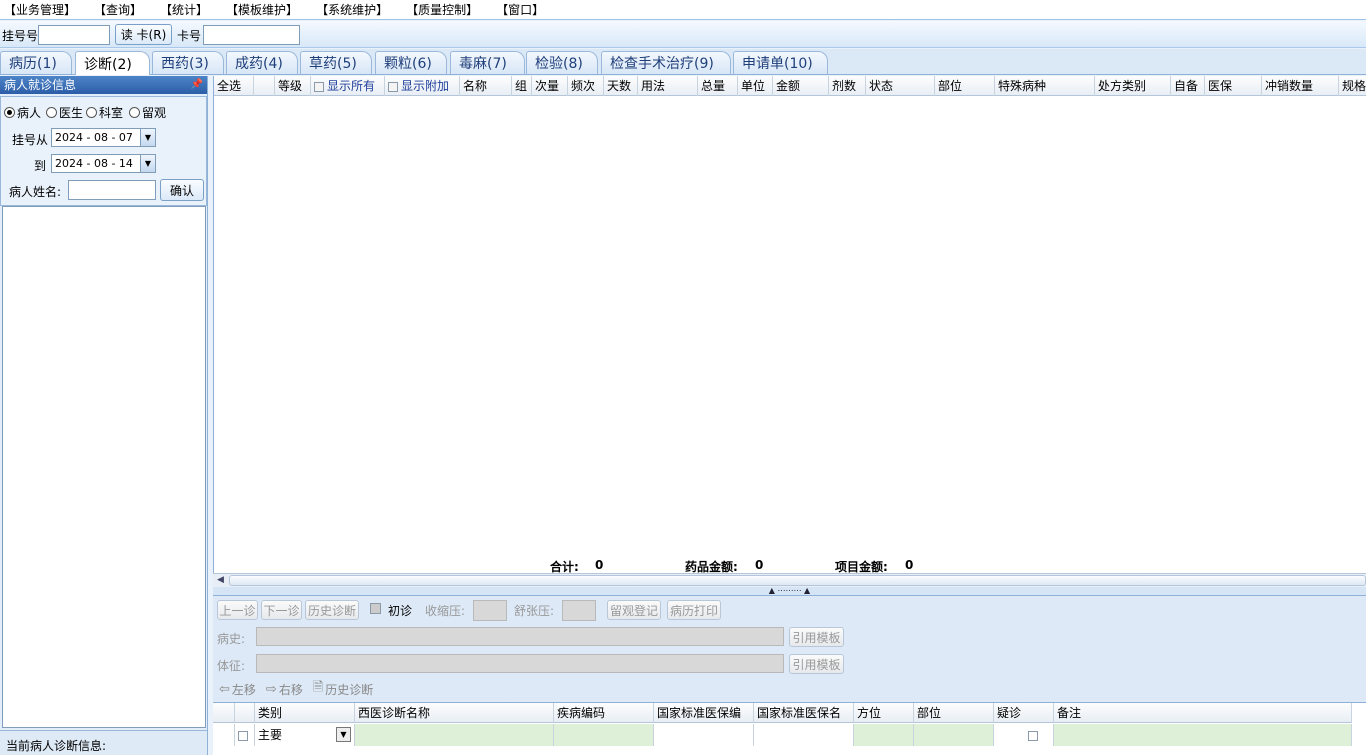 The width and height of the screenshot is (1366, 755). I want to click on col-dose: 次量, so click(550, 86).